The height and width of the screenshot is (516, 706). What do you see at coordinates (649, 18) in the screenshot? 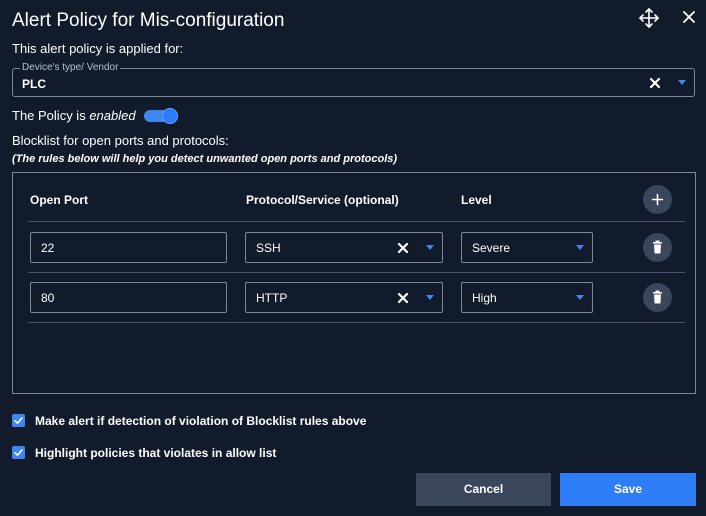
I see `move-icon` at bounding box center [649, 18].